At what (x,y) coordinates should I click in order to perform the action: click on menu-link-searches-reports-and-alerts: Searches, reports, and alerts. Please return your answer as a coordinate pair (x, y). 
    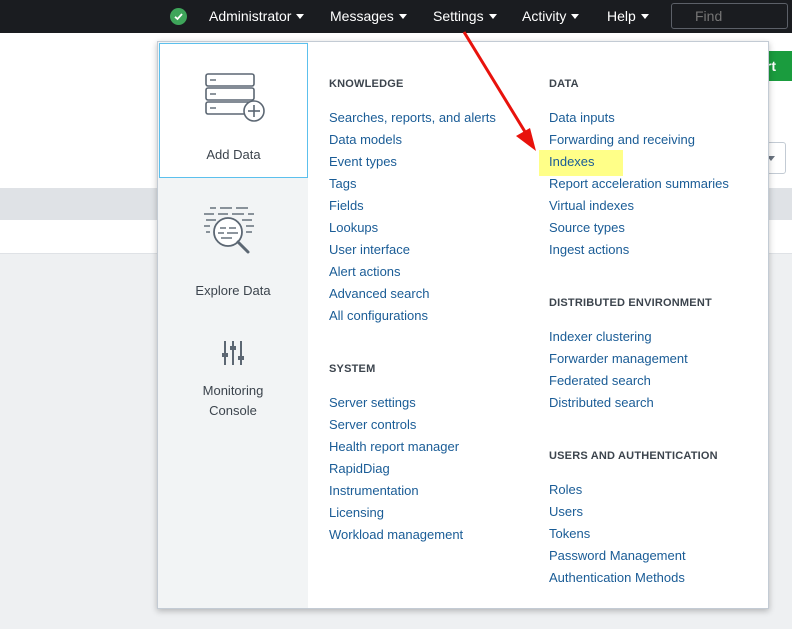
    Looking at the image, I should click on (412, 118).